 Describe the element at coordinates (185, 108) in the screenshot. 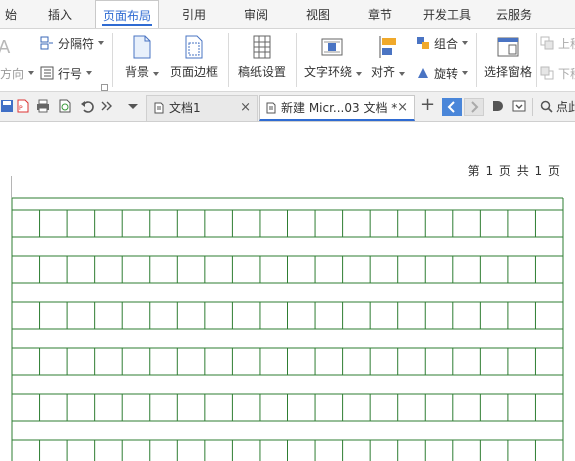

I see `tab-document1-label: 文档1` at that location.